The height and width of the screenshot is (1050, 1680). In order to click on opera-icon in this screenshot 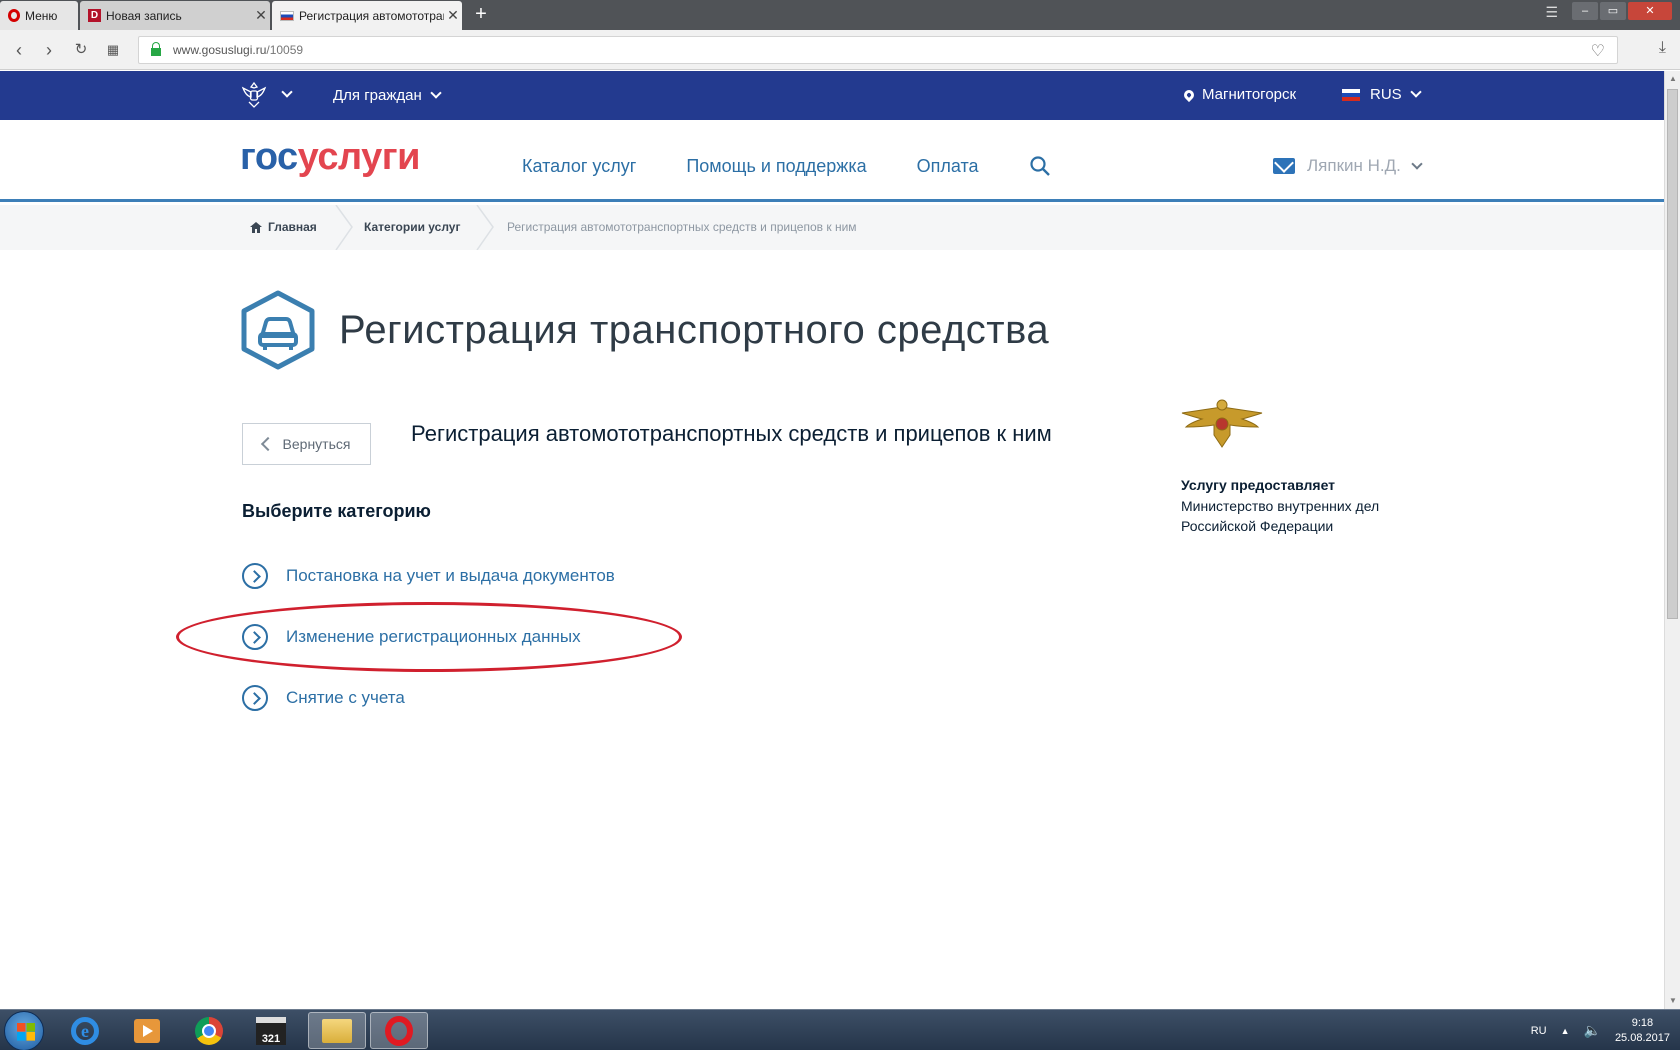, I will do `click(399, 1030)`.